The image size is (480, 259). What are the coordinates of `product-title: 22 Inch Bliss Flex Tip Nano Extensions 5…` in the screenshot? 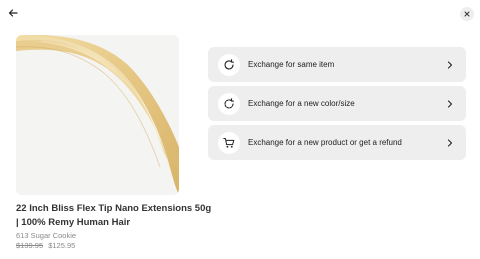 It's located at (114, 215).